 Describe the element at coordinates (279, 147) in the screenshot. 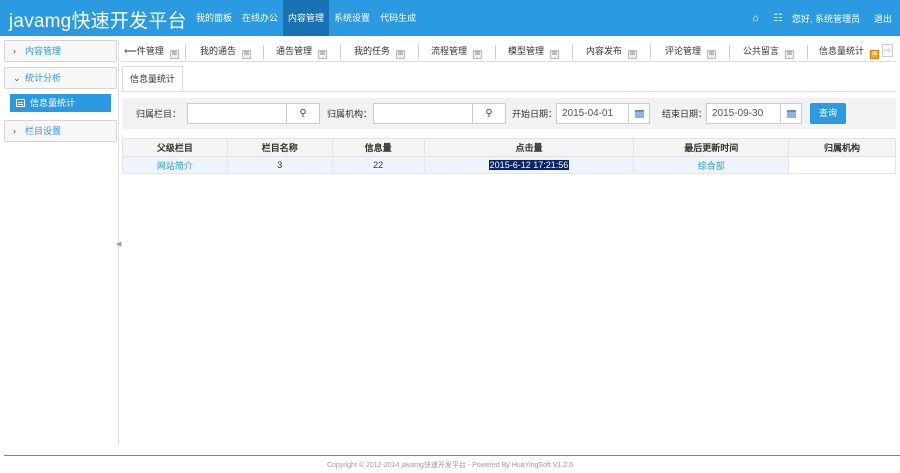

I see `header-category-name: 栏目名称` at that location.